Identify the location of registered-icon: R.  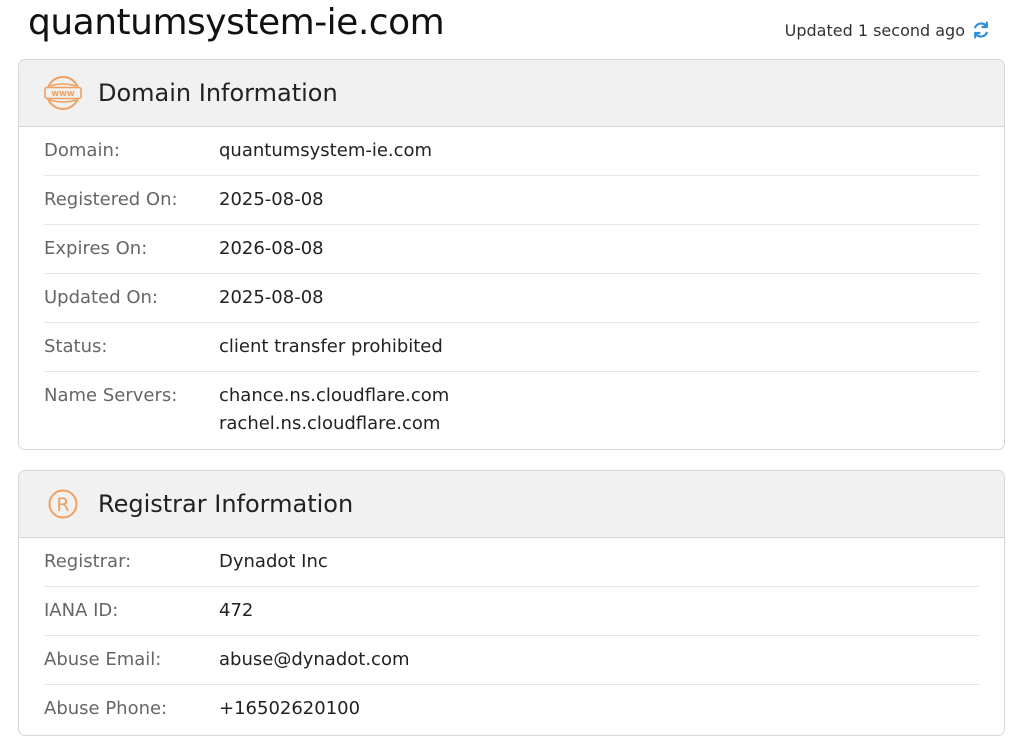
(63, 504).